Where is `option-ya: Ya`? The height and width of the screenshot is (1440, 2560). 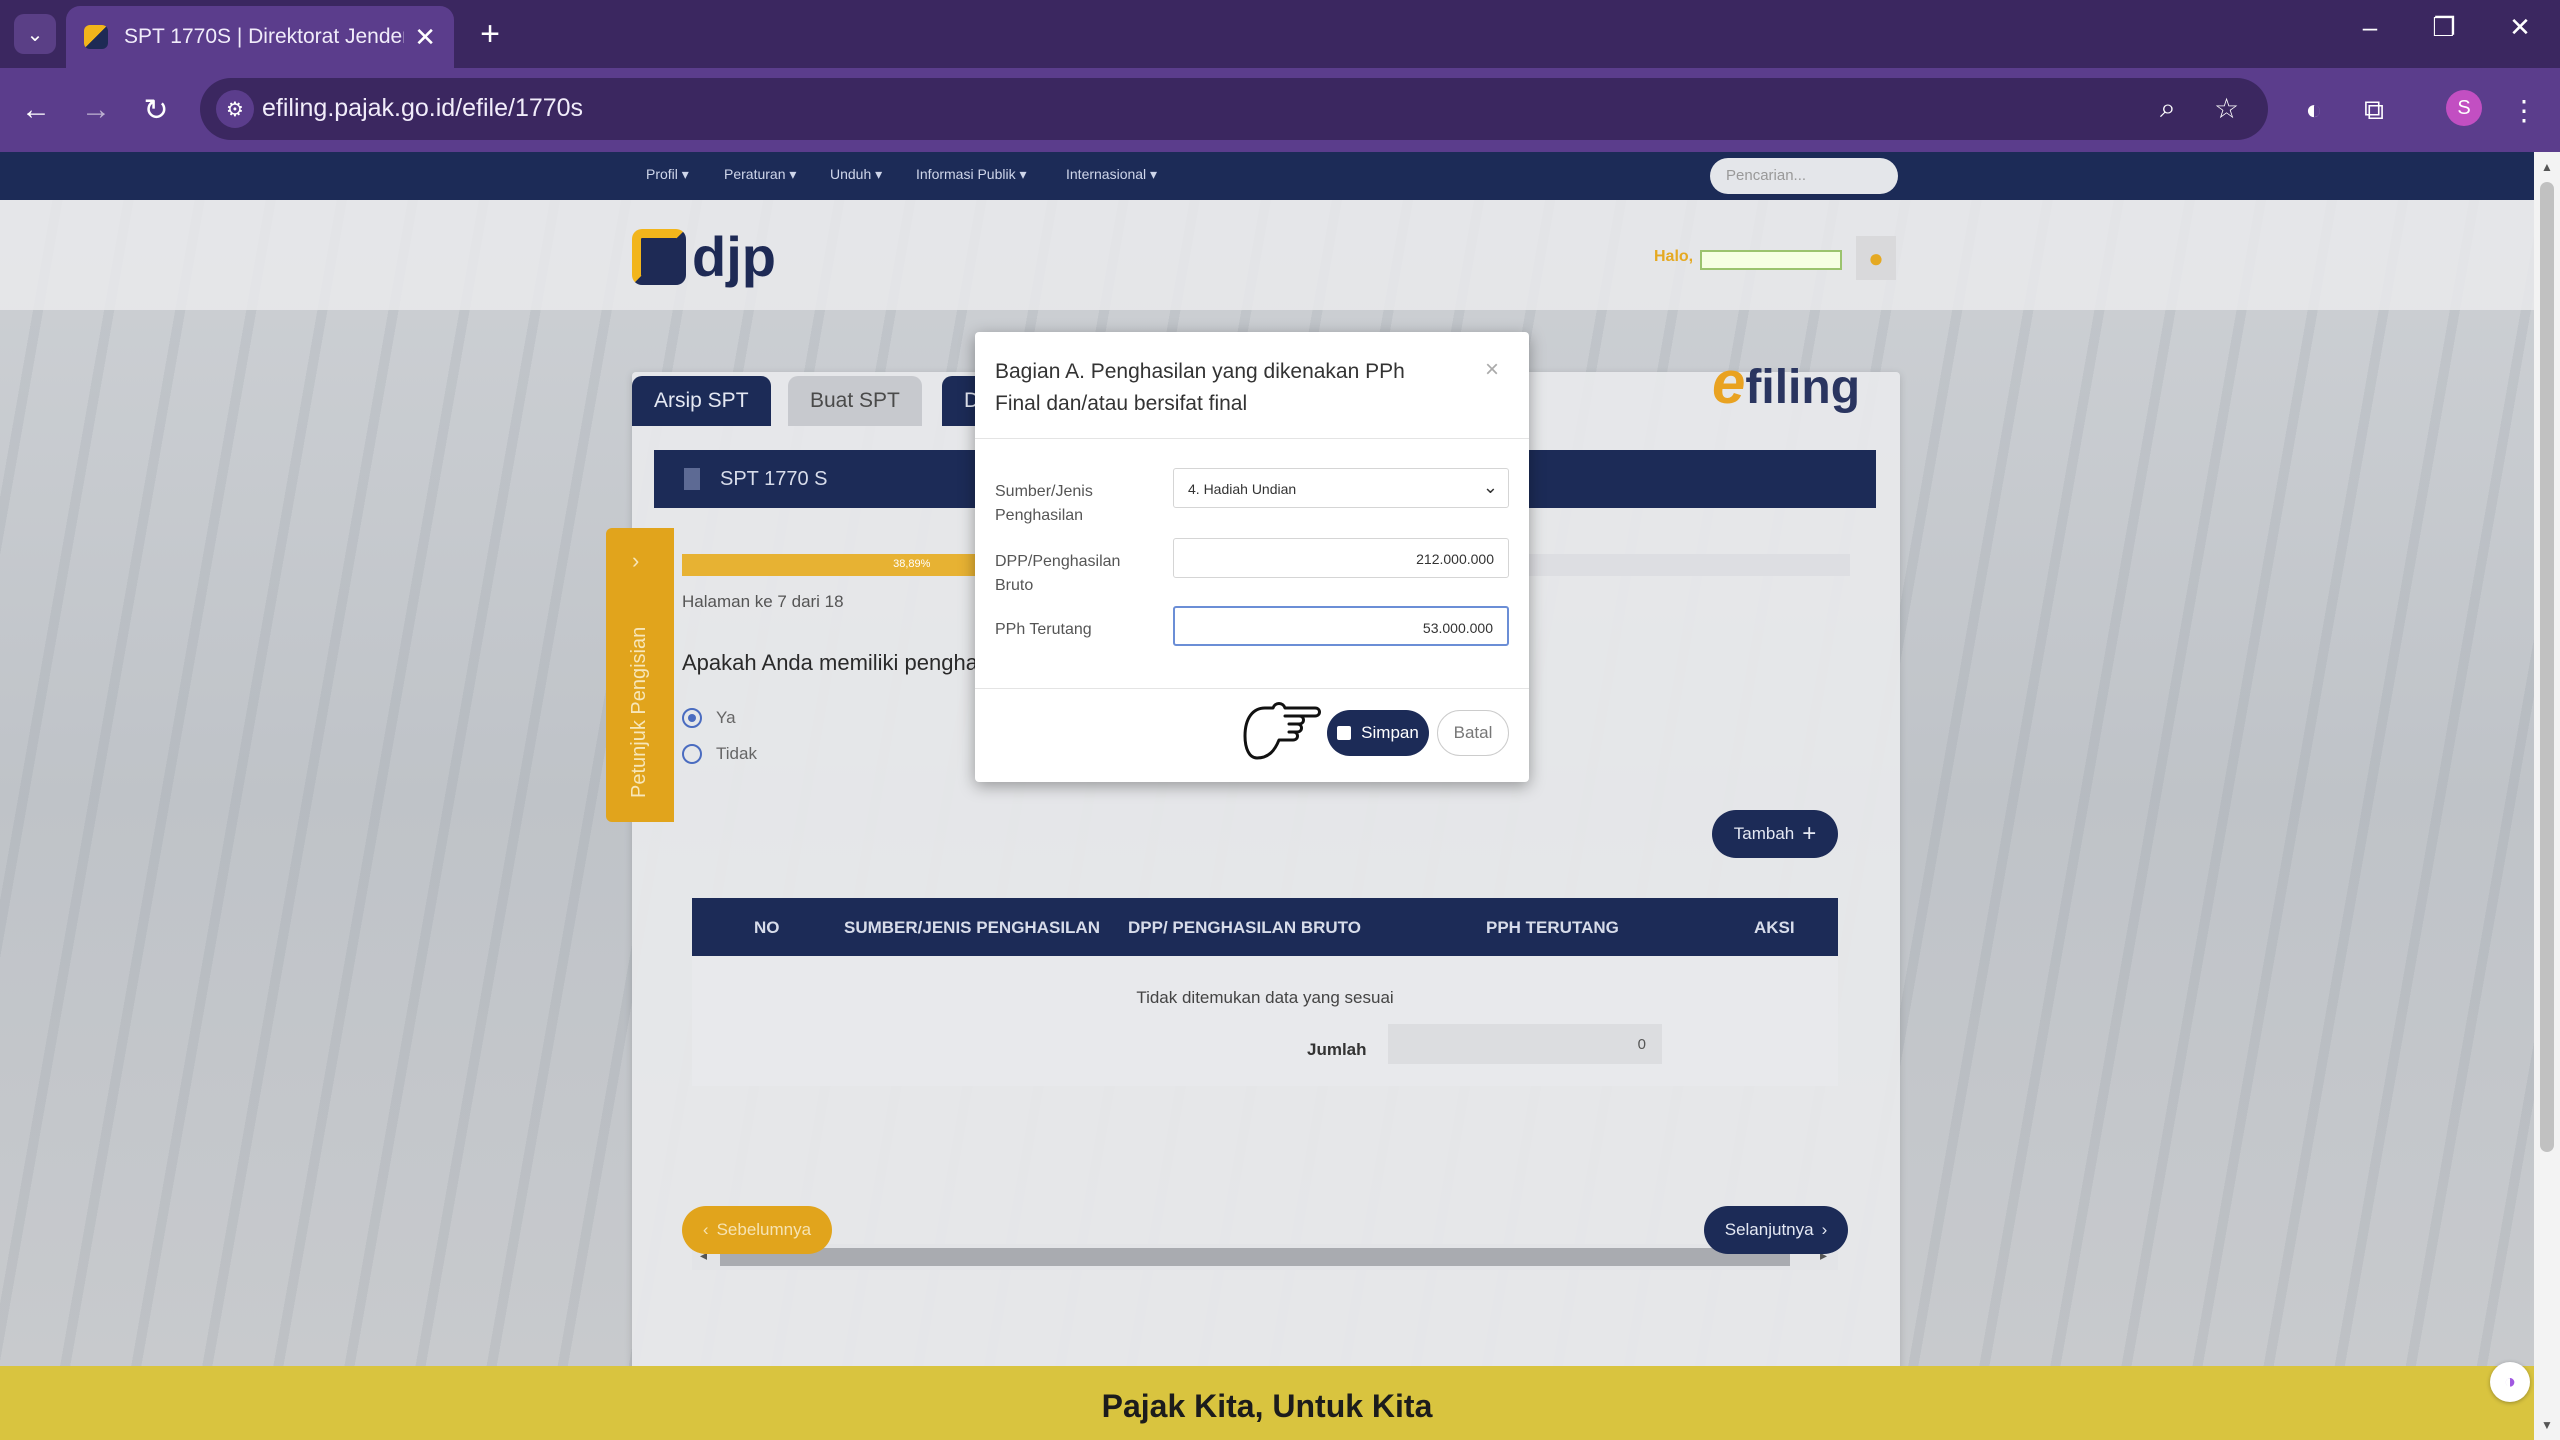 option-ya: Ya is located at coordinates (709, 718).